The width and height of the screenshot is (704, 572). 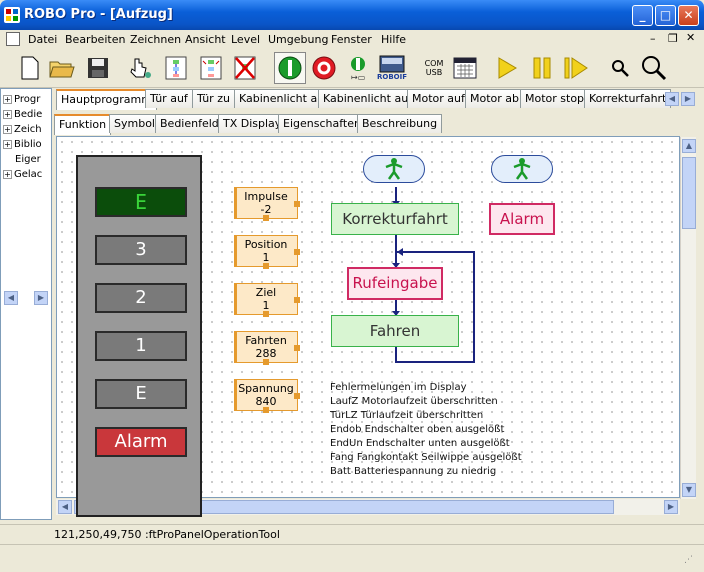 I want to click on menu-hilfe: Hilfe, so click(x=393, y=39).